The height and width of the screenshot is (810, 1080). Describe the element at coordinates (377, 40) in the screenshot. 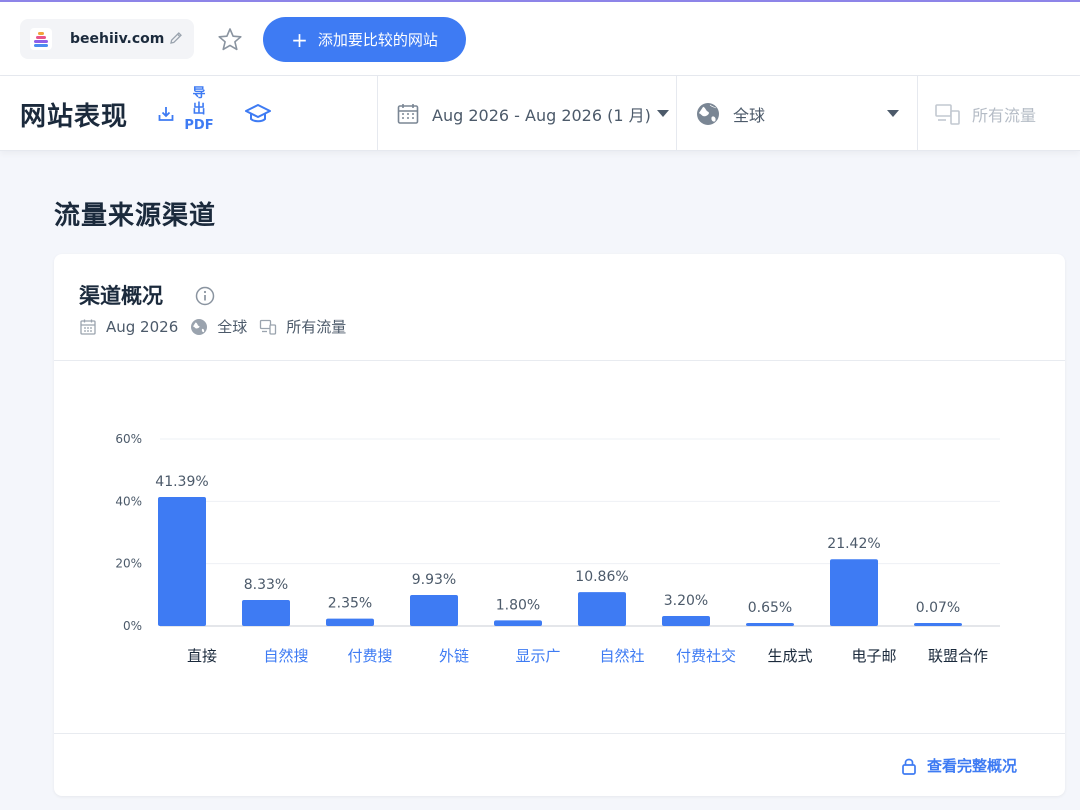

I see `add-compare-label: 添加要比较的网站` at that location.